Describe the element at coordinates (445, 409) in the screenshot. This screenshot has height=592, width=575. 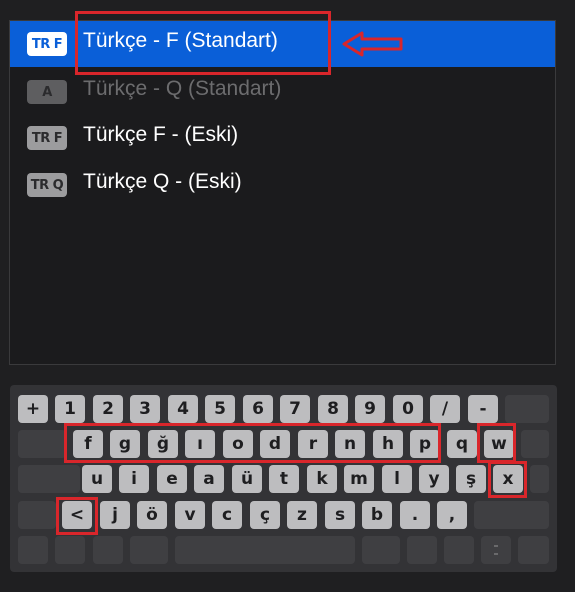
I see `key-slash: /` at that location.